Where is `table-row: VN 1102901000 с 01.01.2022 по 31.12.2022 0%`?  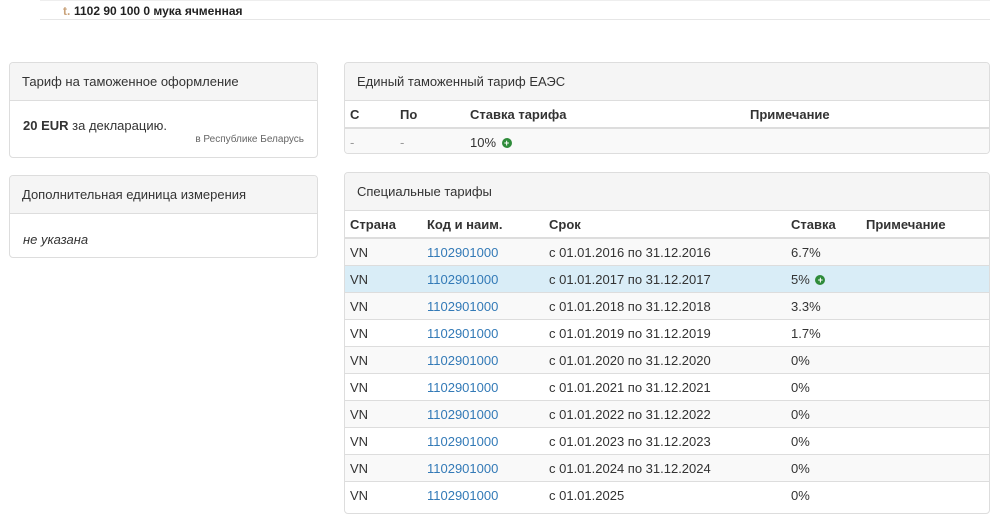
table-row: VN 1102901000 с 01.01.2022 по 31.12.2022 0% is located at coordinates (667, 414).